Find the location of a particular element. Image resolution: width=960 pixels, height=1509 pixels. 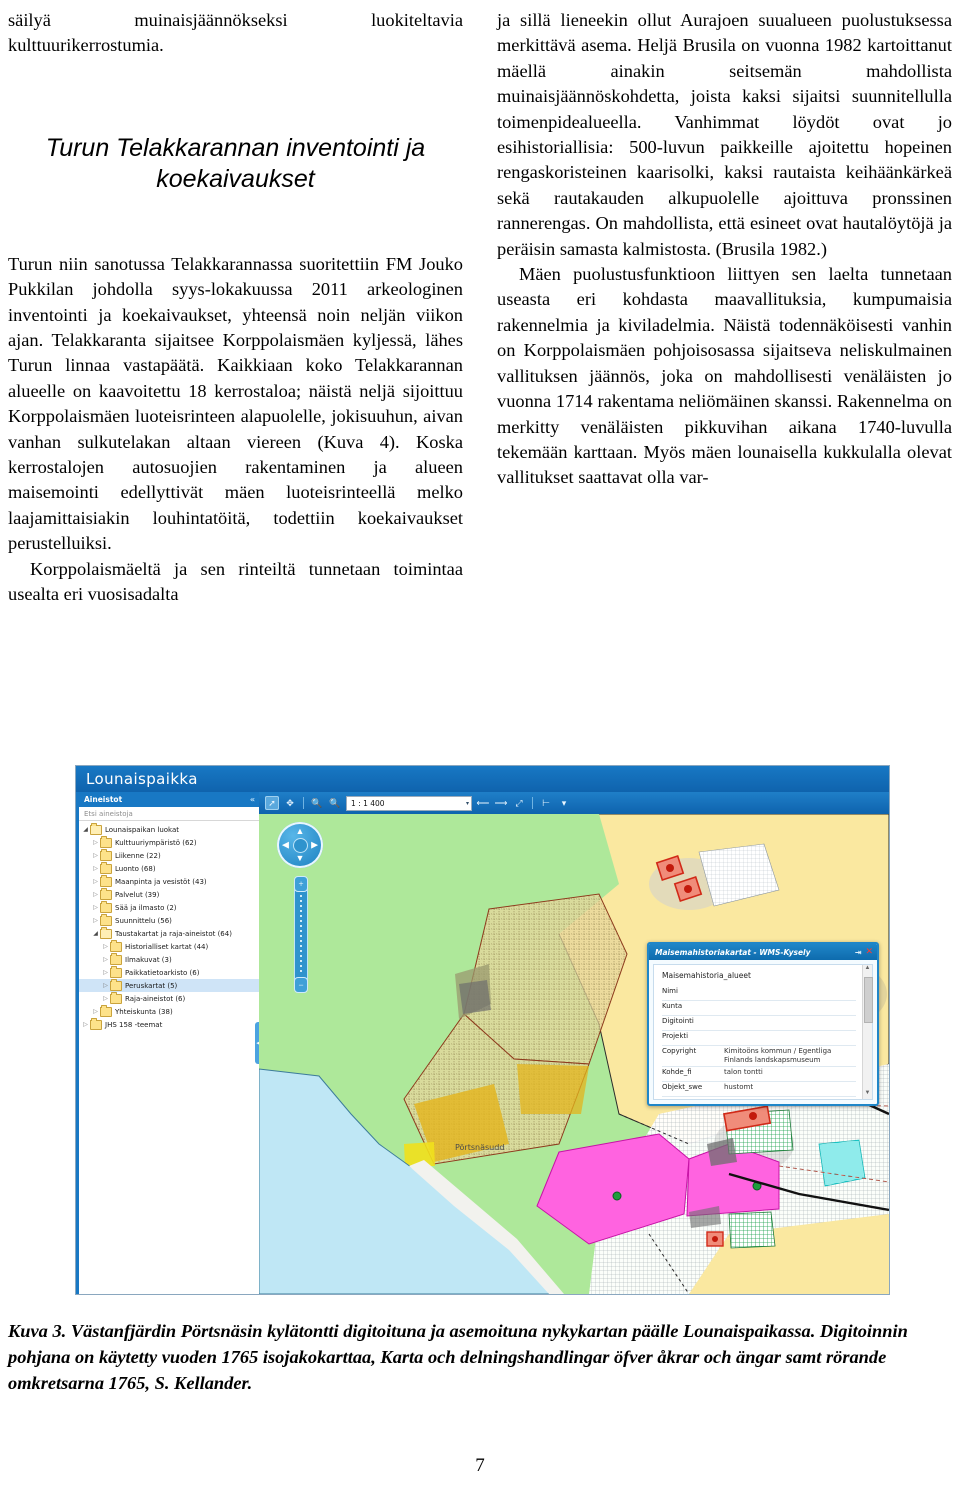

tree-node-label: Maanpinta ja vesistöt (43) is located at coordinates (161, 881).